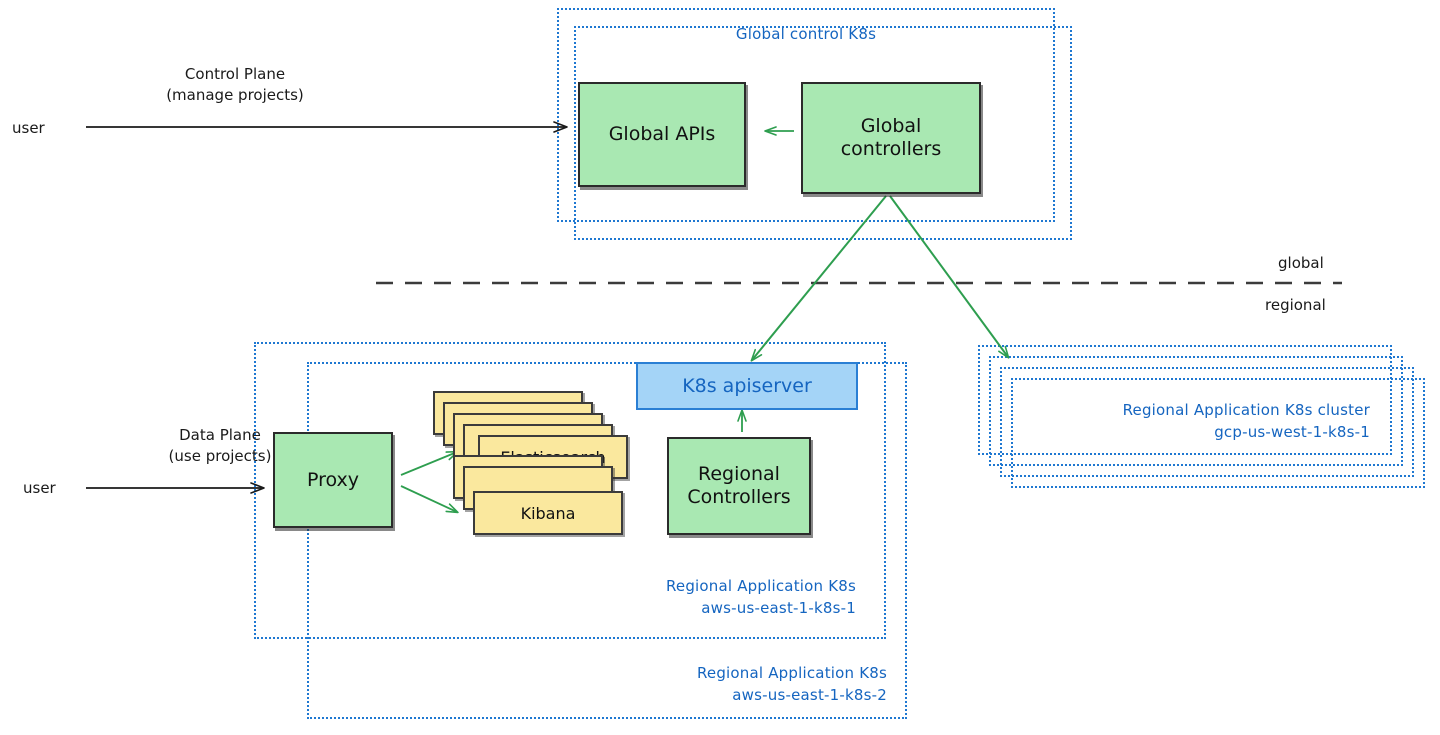  I want to click on node-global-apis-label: Global APIs, so click(662, 134).